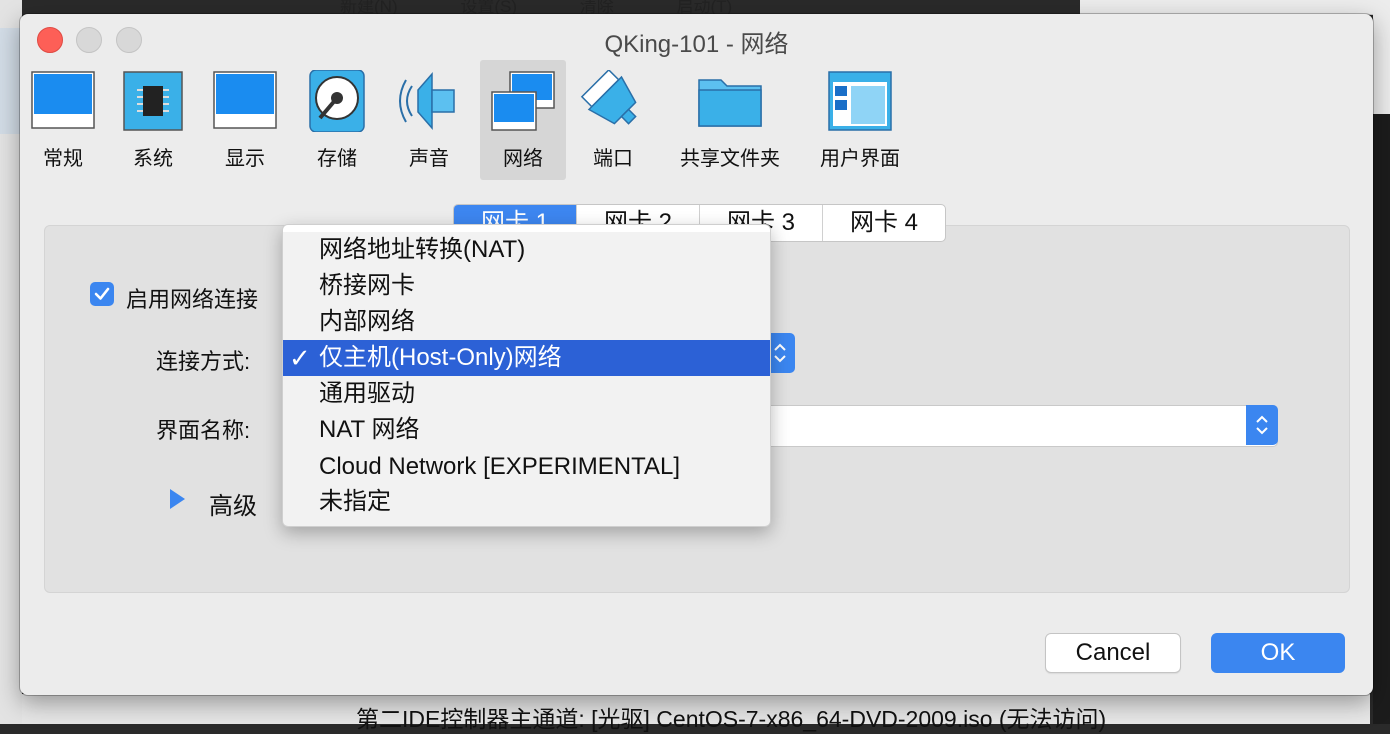 Image resolution: width=1390 pixels, height=734 pixels. I want to click on background-window-band, so click(11, 81).